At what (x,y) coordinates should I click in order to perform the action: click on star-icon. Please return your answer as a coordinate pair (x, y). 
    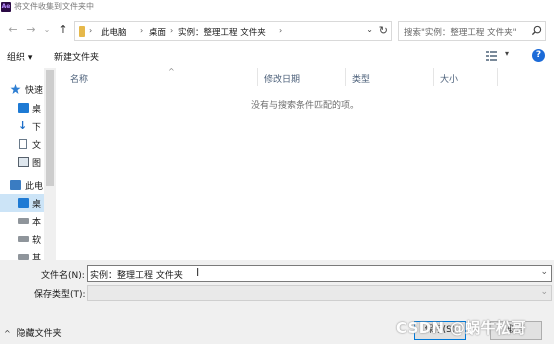
    Looking at the image, I should click on (15, 89).